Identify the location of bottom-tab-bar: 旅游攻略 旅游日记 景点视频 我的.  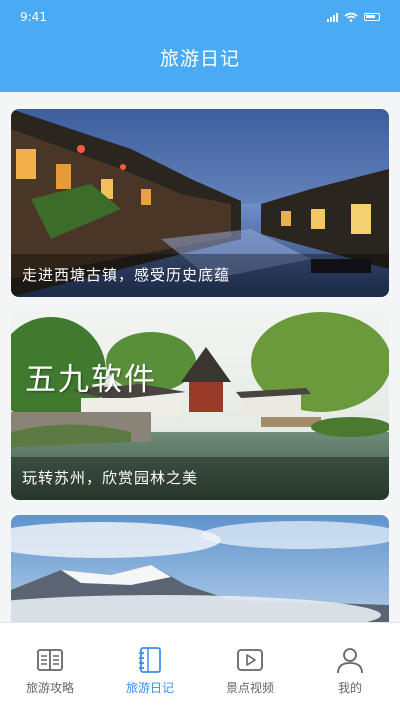
(200, 666).